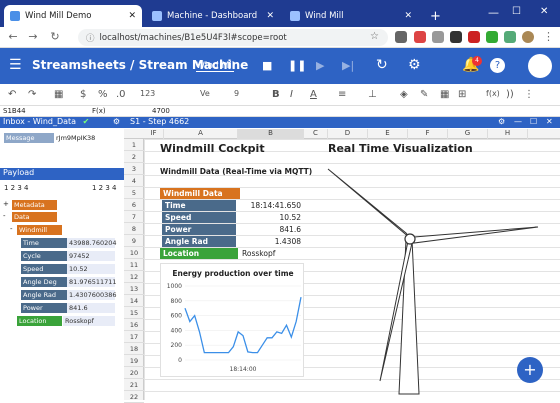  What do you see at coordinates (388, 134) in the screenshot?
I see `column-header: E` at bounding box center [388, 134].